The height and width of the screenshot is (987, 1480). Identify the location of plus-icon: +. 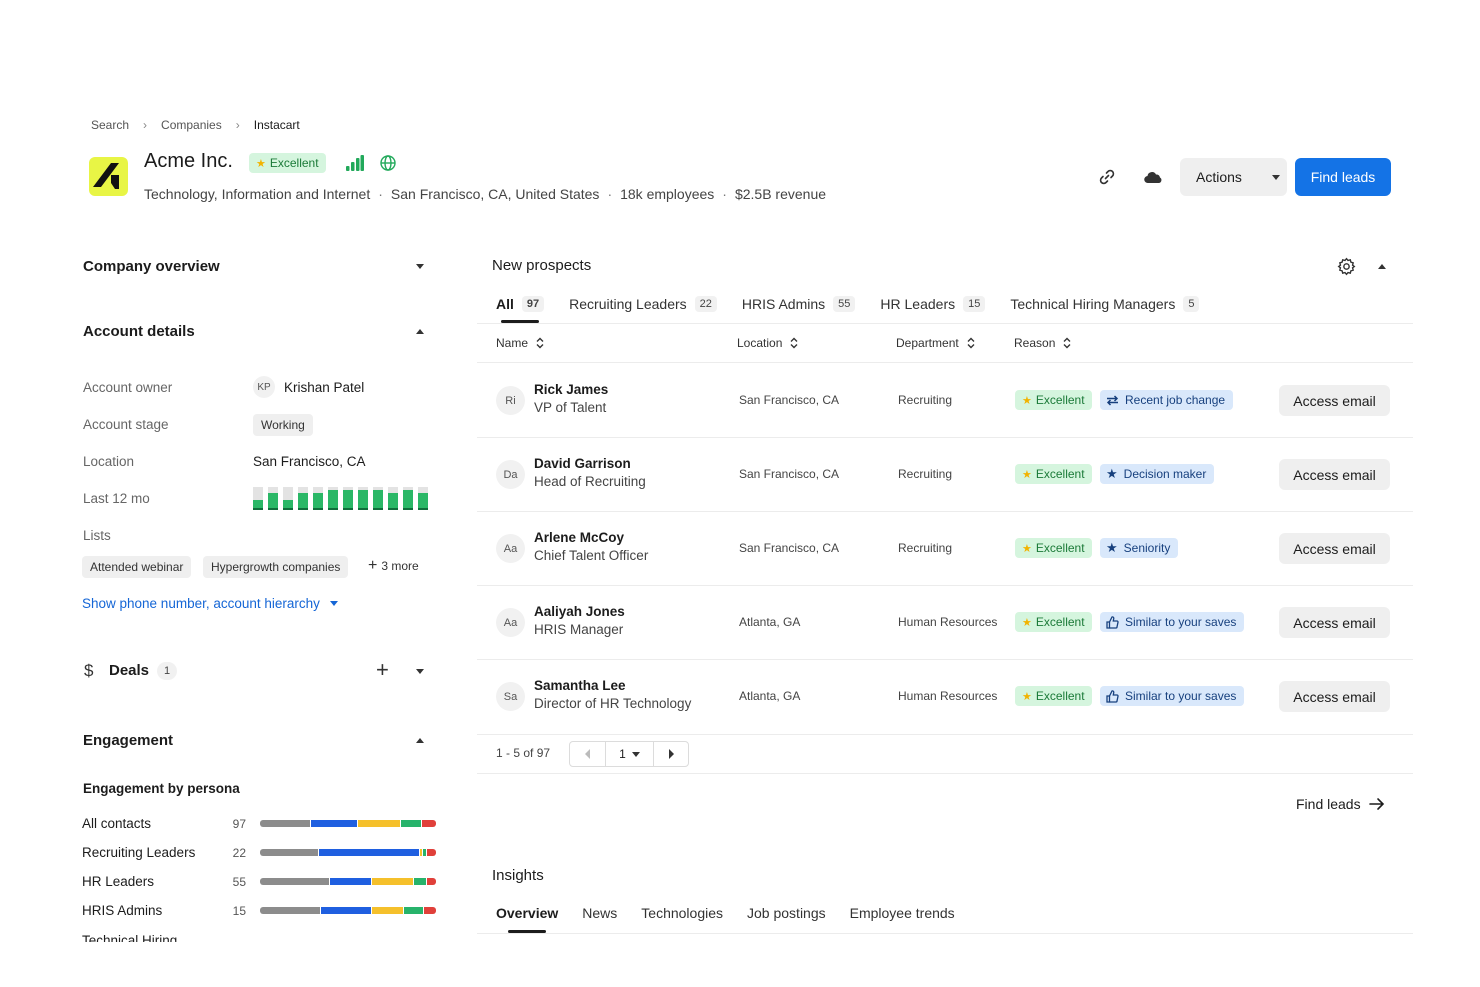
(373, 565).